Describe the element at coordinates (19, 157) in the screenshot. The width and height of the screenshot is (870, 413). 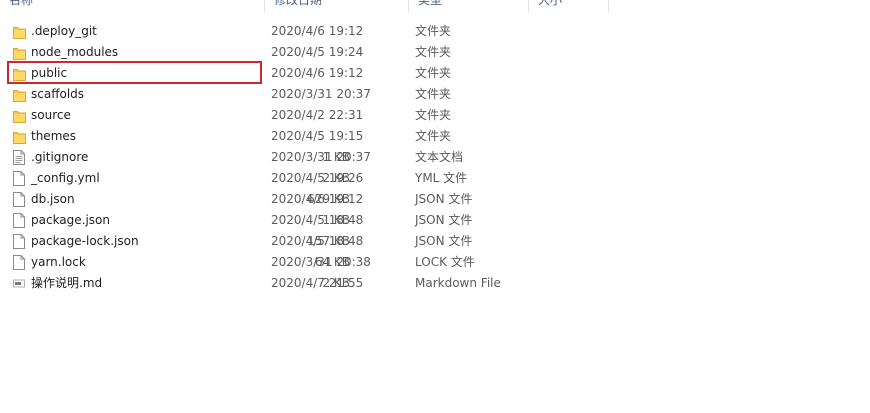
I see `text-file-icon` at that location.